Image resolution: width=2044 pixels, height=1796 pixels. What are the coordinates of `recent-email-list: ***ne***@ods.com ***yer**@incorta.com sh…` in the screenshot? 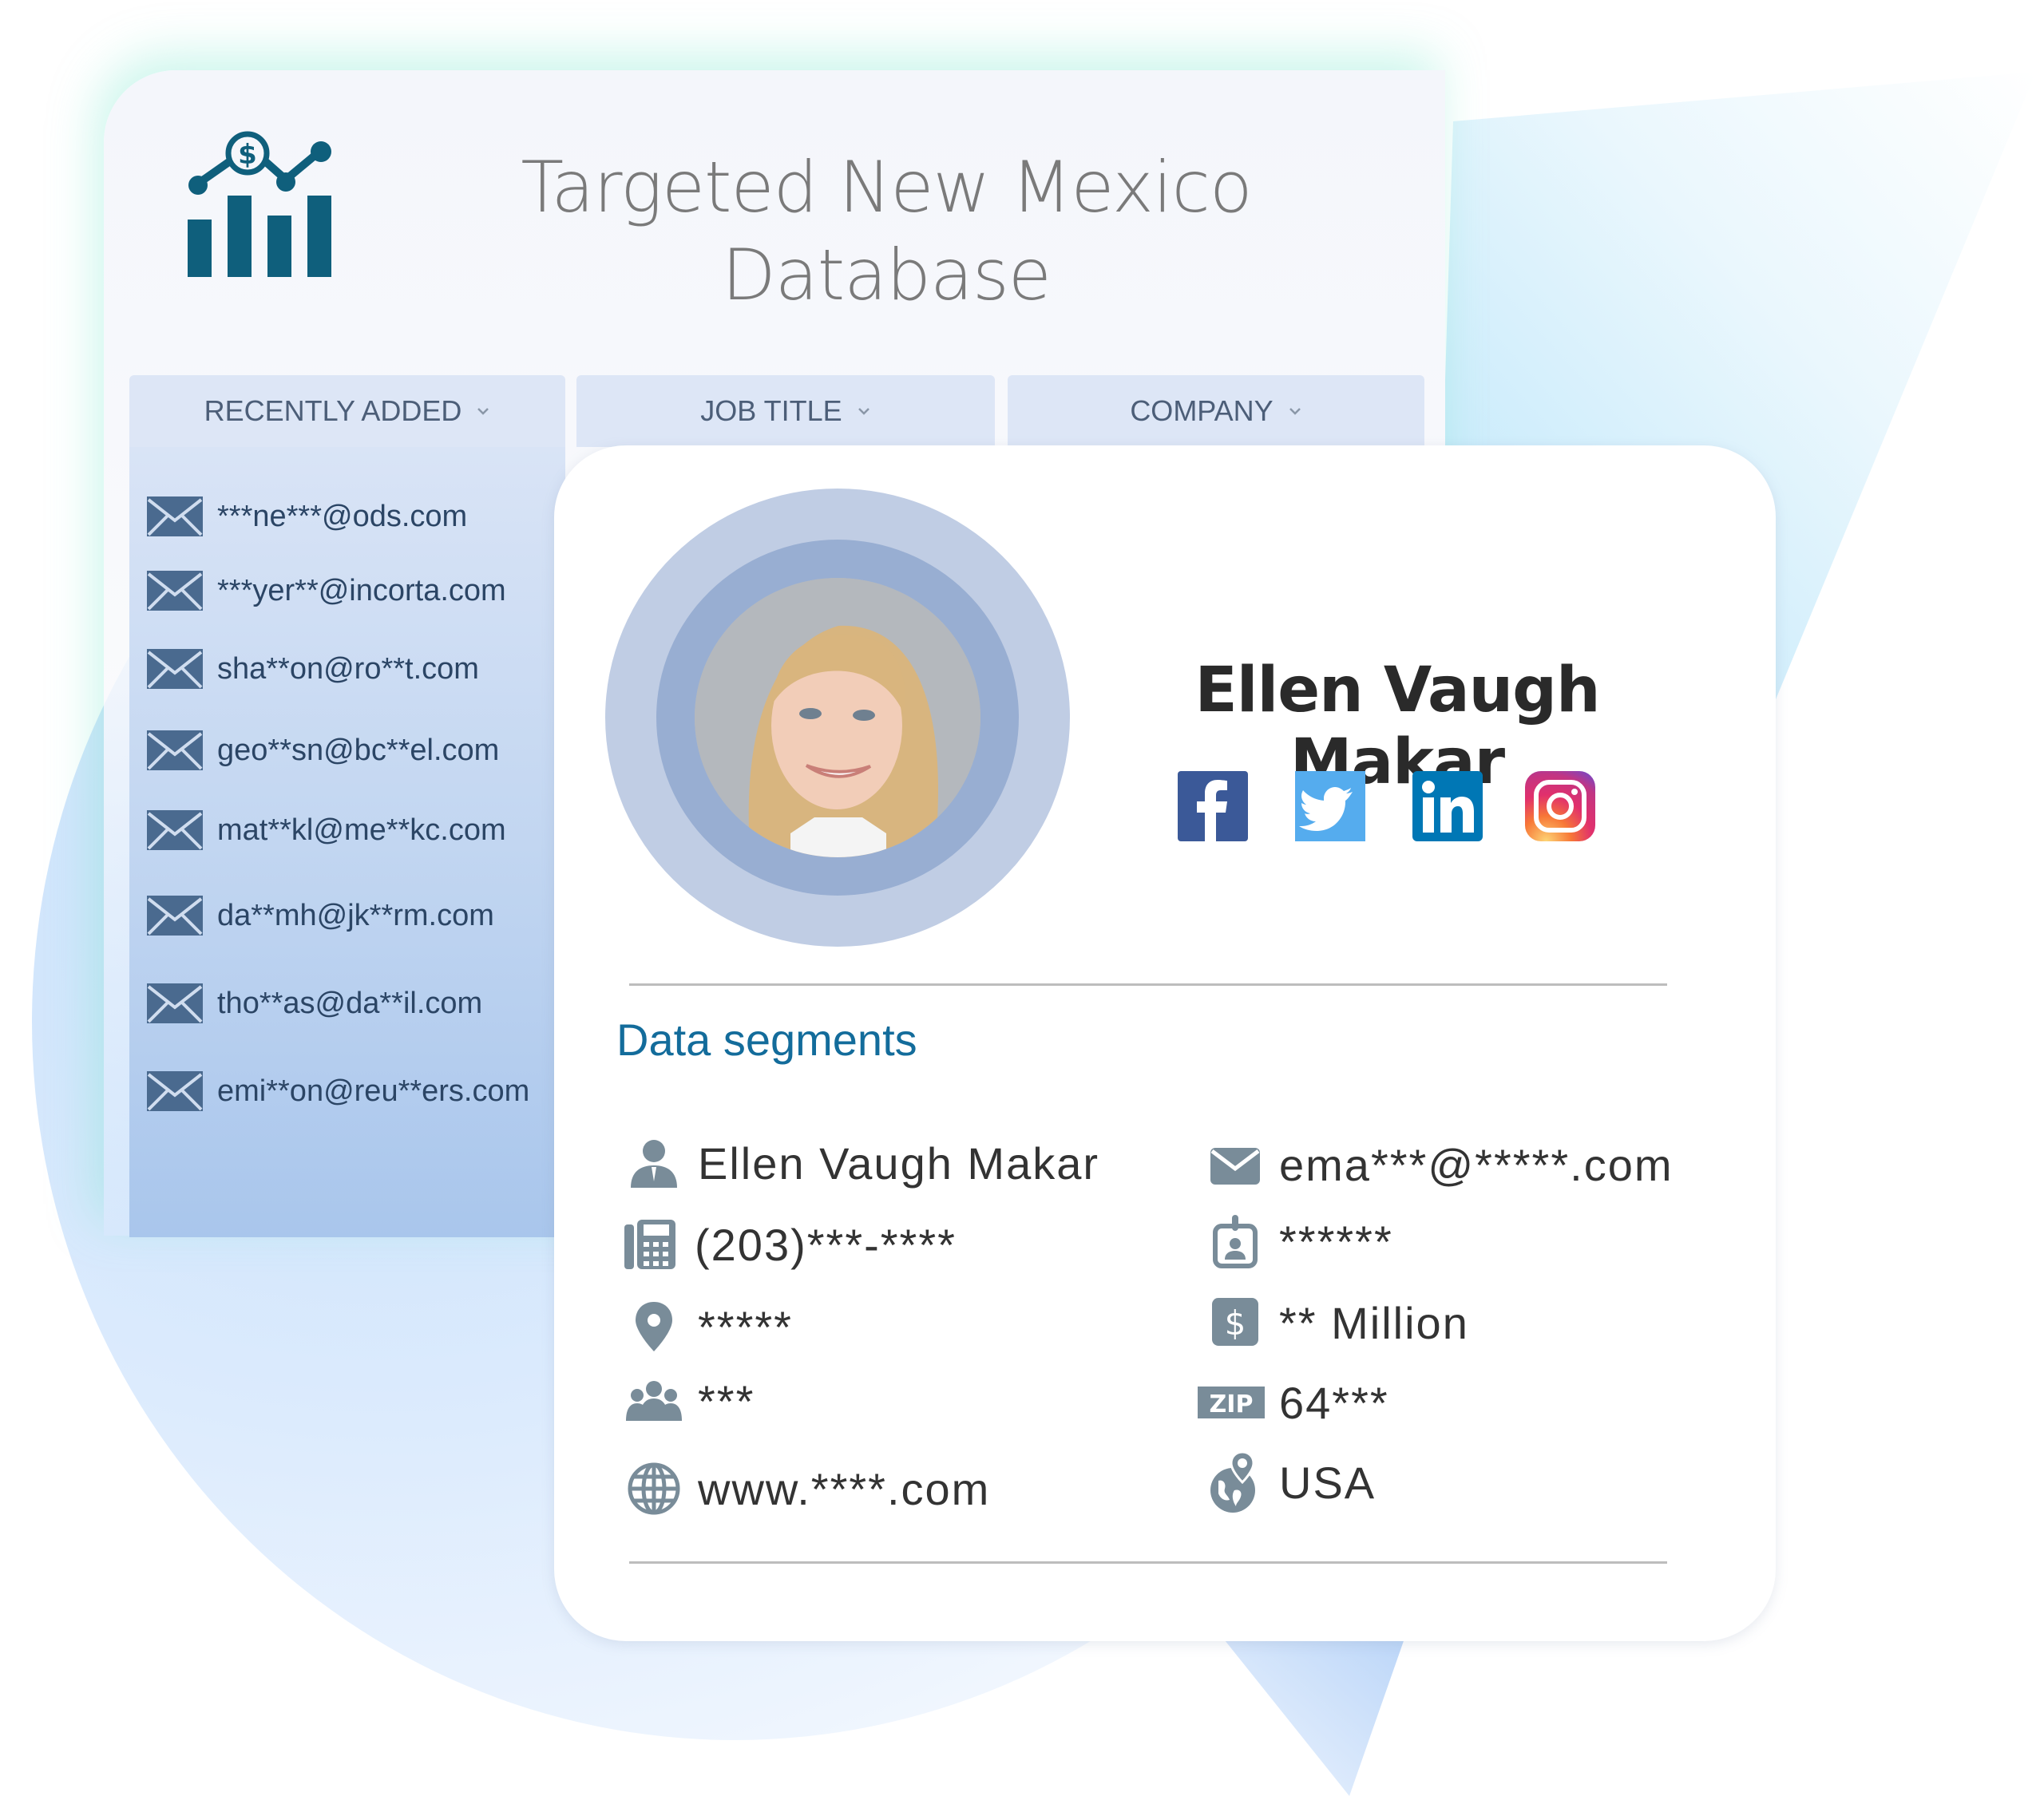 It's located at (347, 842).